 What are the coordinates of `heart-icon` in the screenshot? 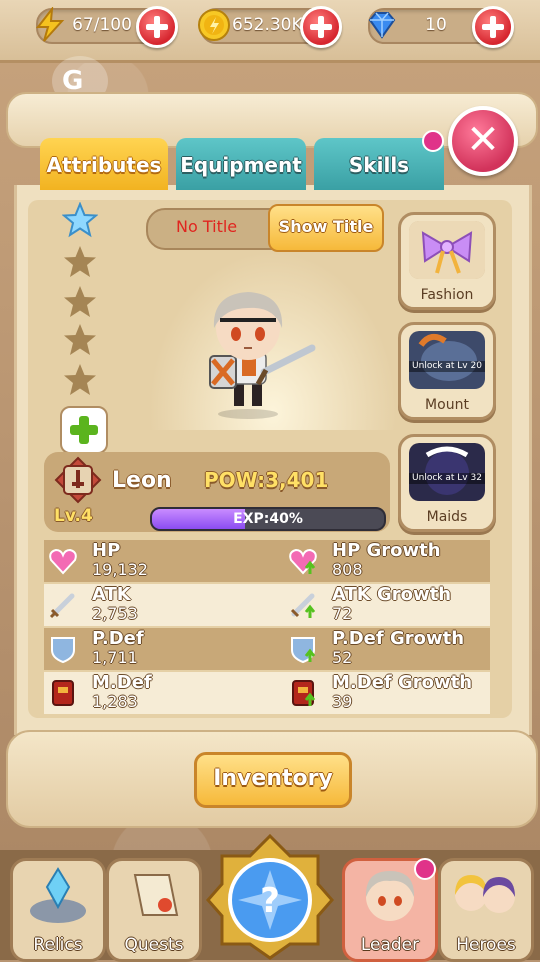 It's located at (63, 561).